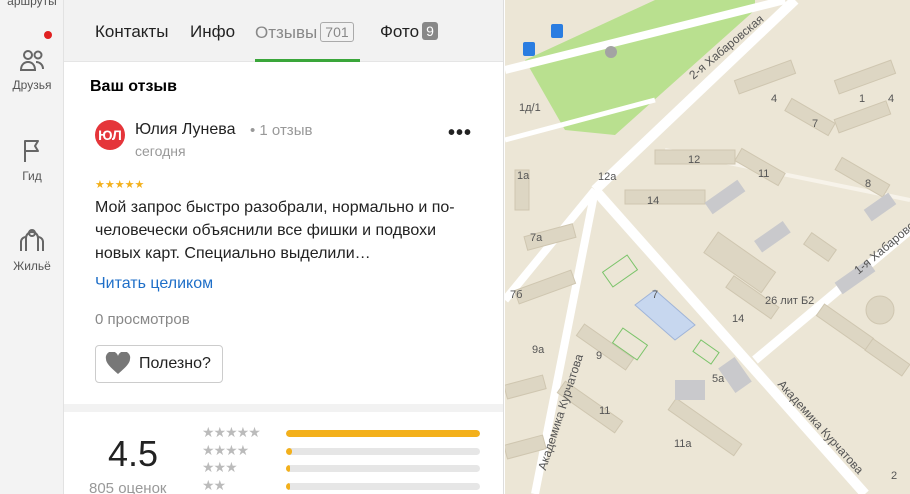 This screenshot has height=494, width=910. I want to click on heart-icon, so click(118, 363).